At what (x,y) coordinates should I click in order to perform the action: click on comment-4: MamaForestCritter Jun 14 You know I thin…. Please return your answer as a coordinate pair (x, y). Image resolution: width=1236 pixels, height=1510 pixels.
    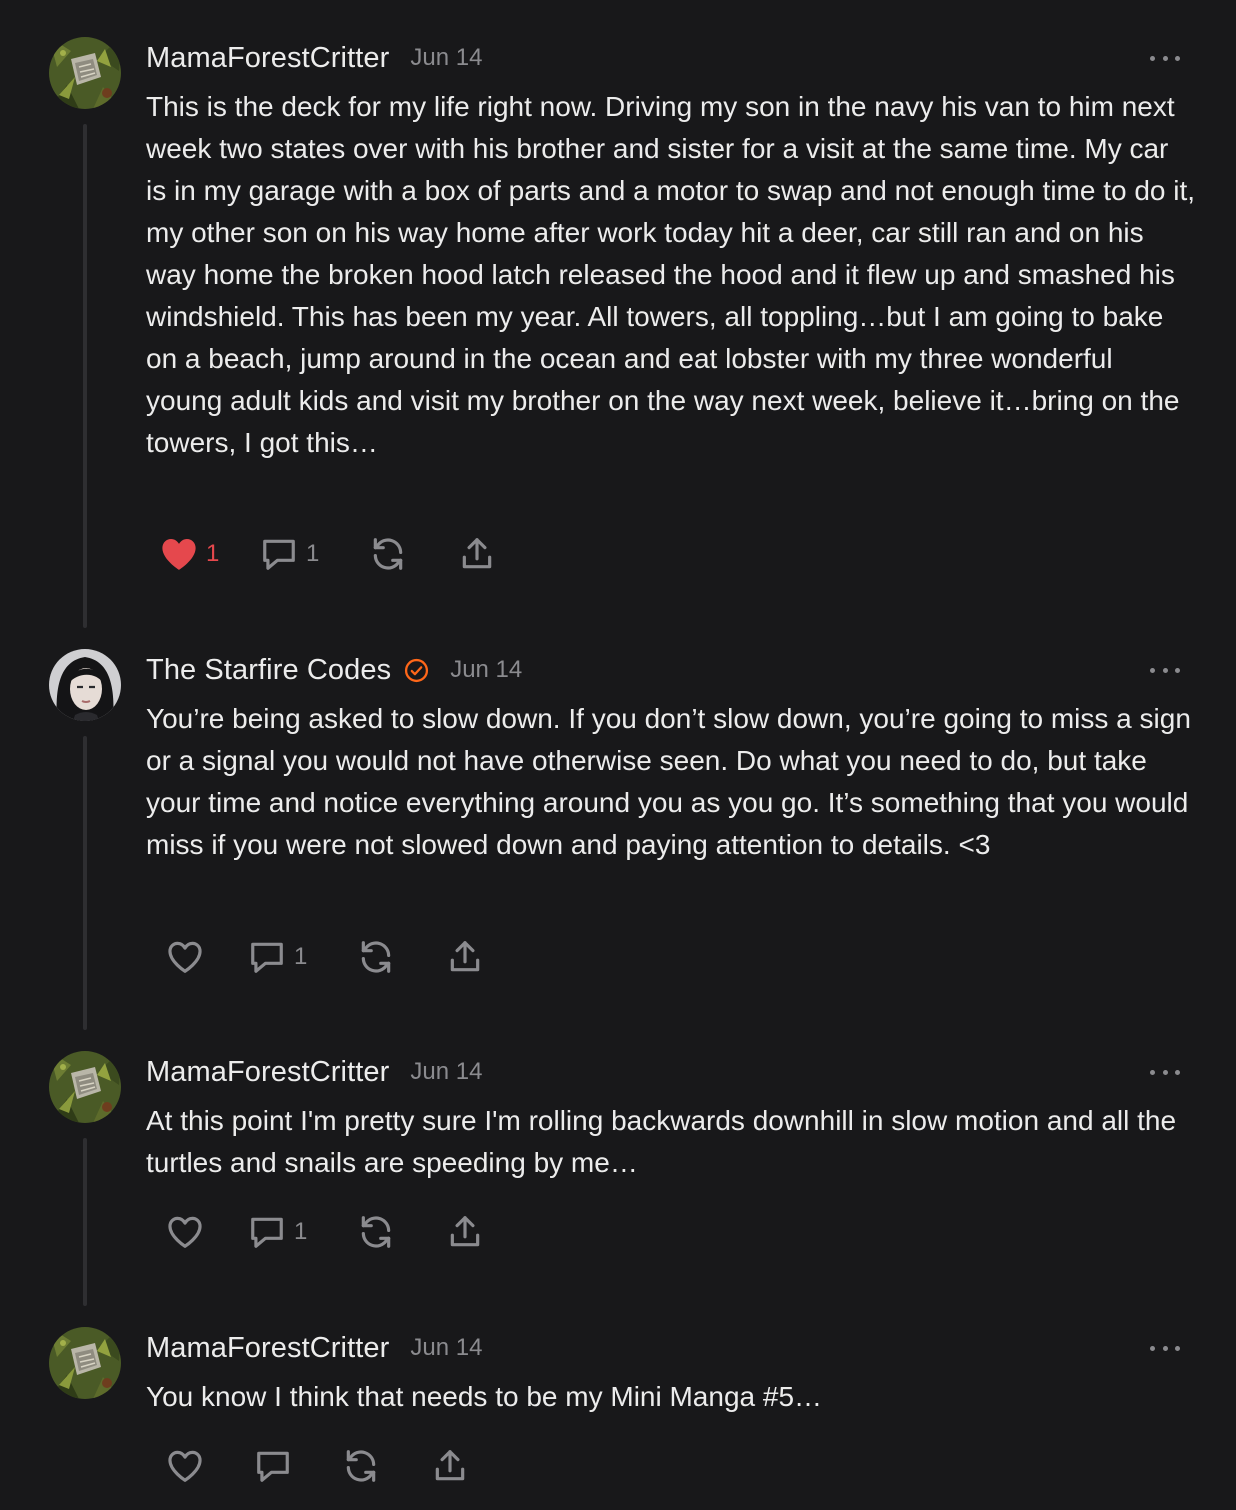
    Looking at the image, I should click on (618, 1400).